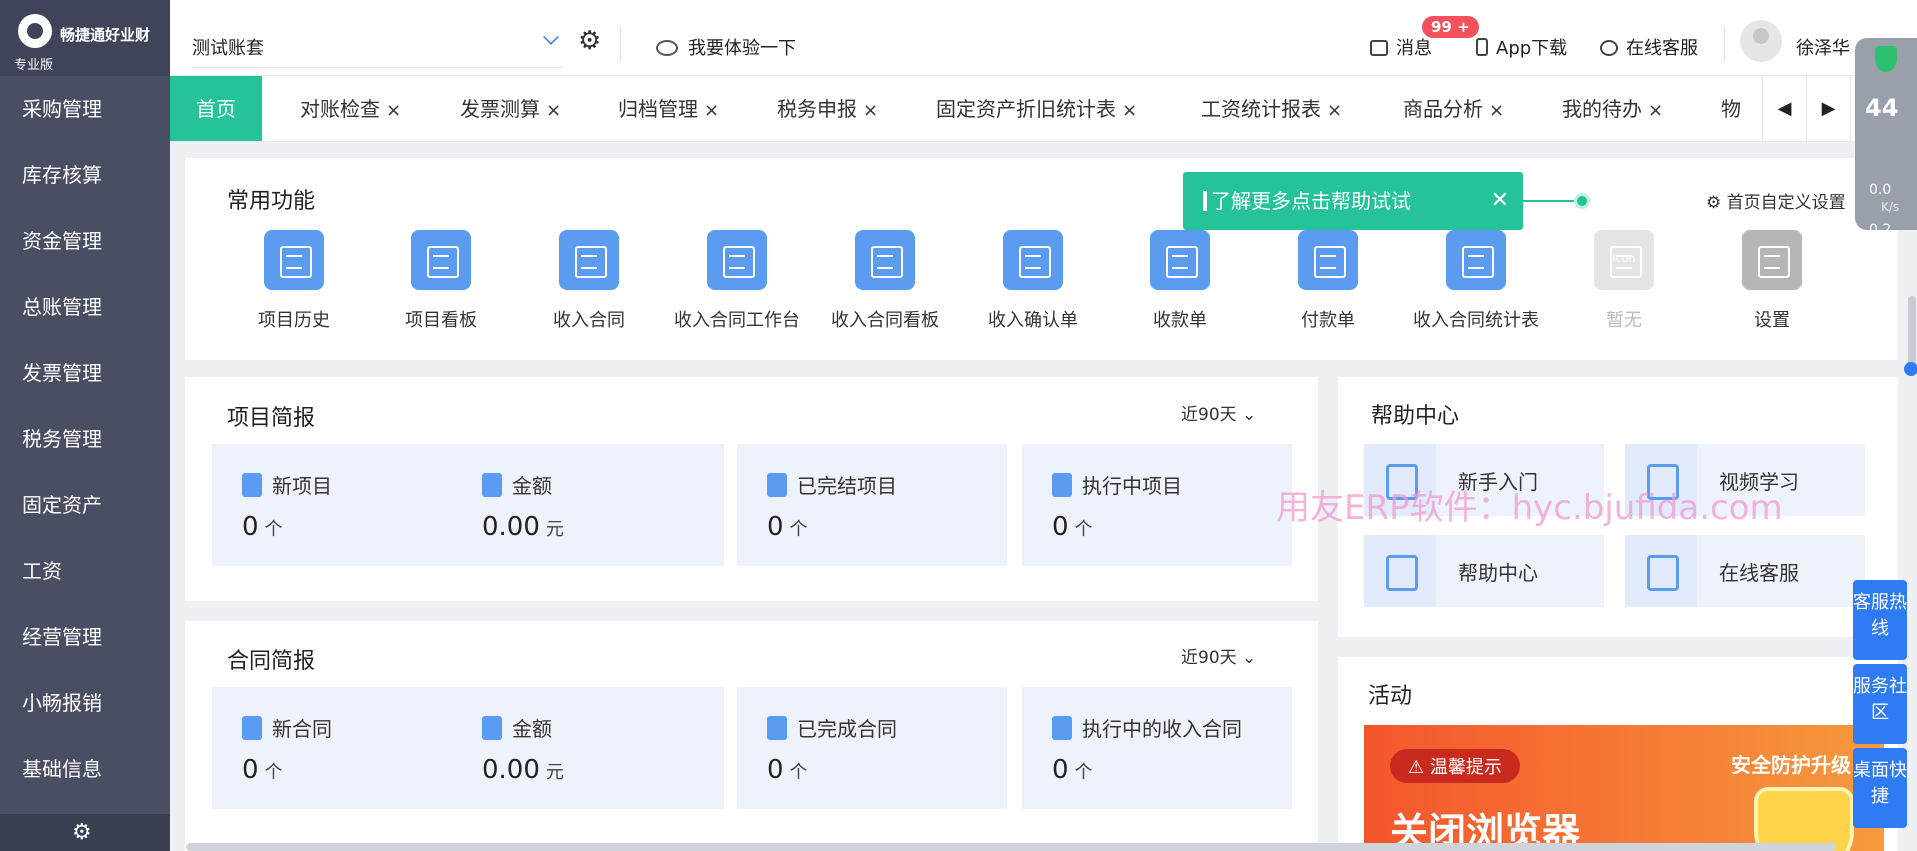  I want to click on temperature-value: 44, so click(1882, 108).